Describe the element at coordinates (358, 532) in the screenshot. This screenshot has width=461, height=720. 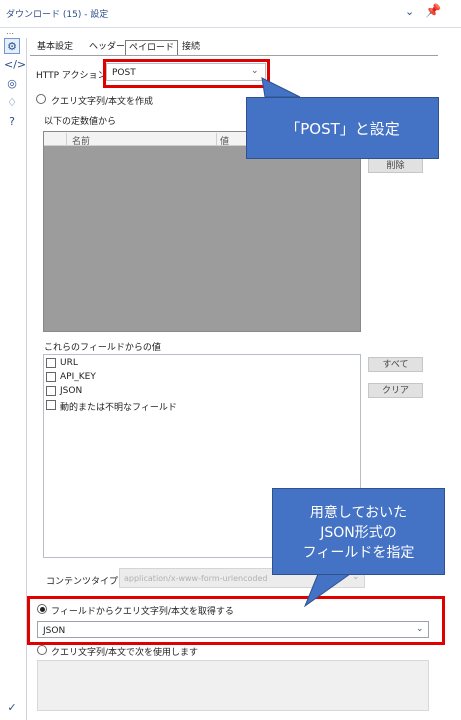
I see `callout-json-field-text: 用意しておいた JSON形式の フィールドを指定` at that location.